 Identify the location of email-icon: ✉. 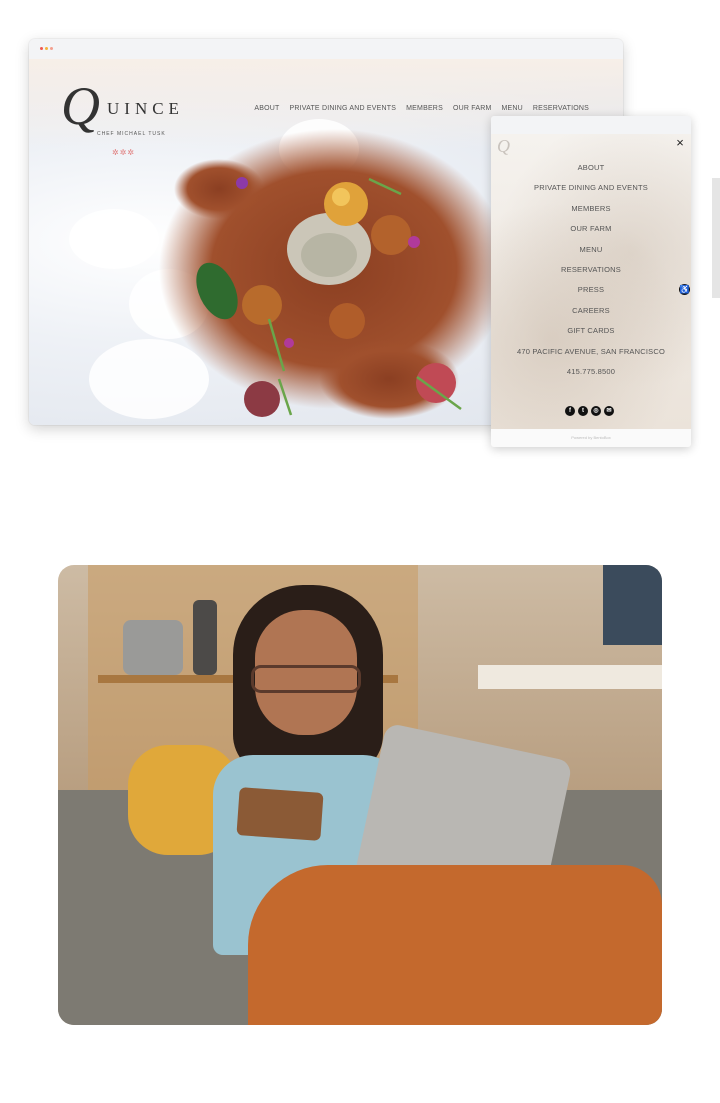
(609, 411).